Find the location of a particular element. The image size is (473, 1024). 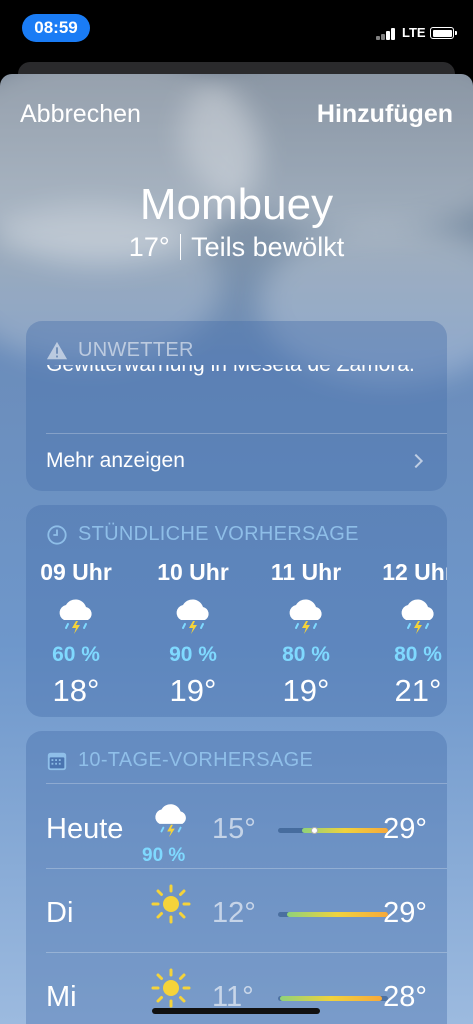

hourly-header: STÜNDLICHE VORHERSAGE is located at coordinates (202, 534).